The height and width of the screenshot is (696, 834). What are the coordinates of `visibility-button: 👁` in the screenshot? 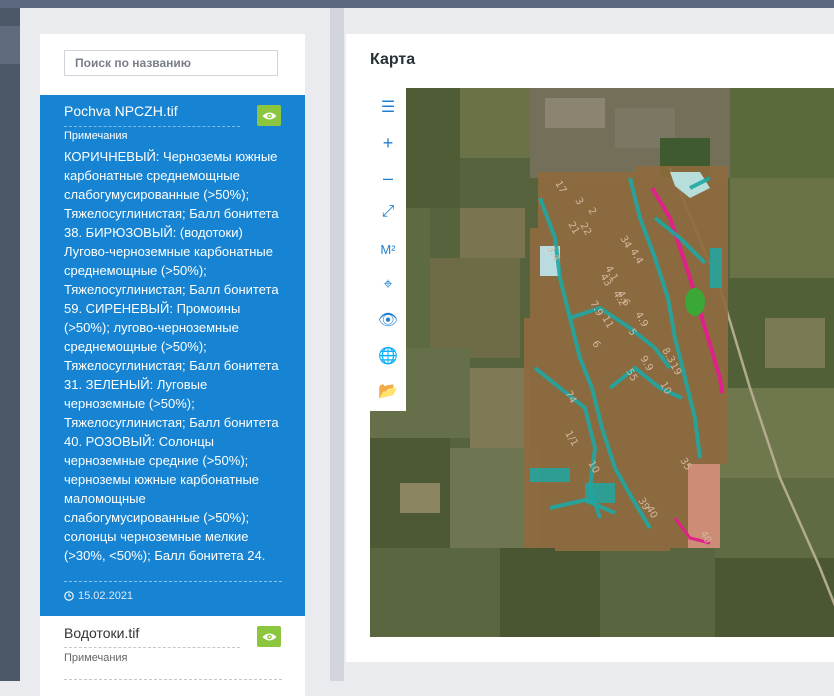 It's located at (388, 320).